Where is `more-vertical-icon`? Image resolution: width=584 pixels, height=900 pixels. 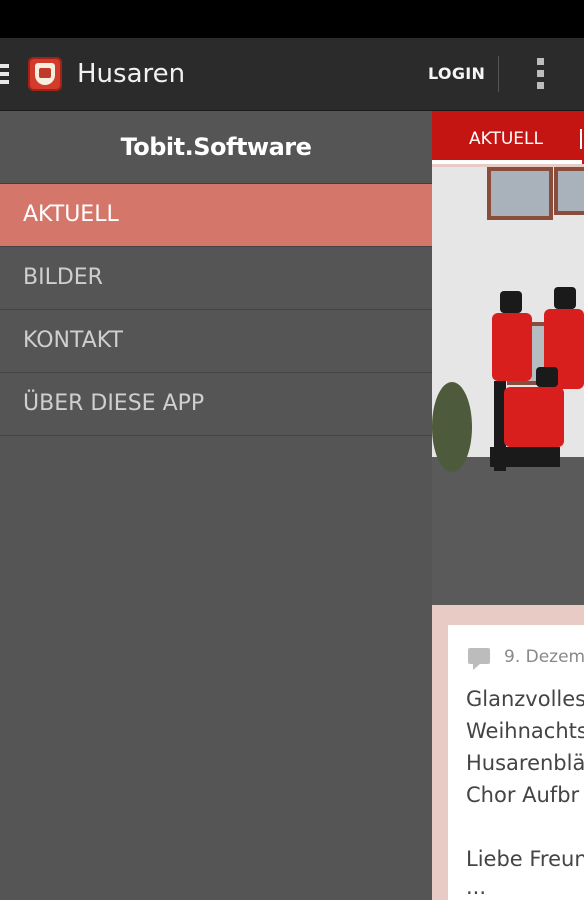 more-vertical-icon is located at coordinates (541, 75).